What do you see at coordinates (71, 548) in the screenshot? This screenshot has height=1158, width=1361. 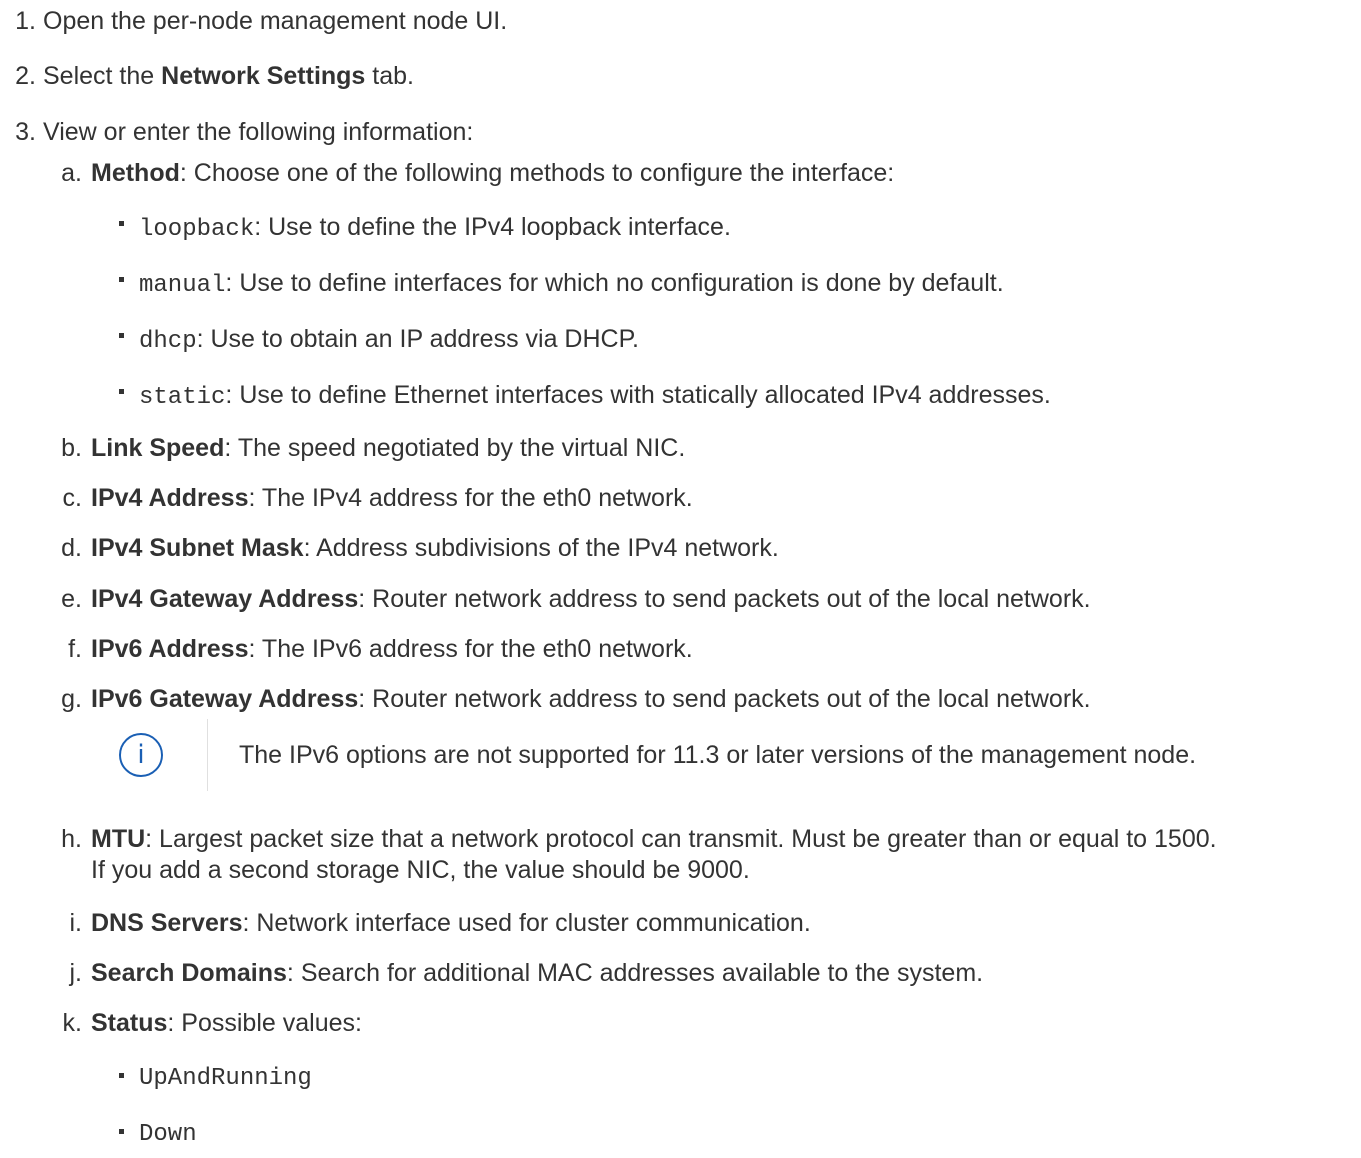 I see `substep-marker: d.` at bounding box center [71, 548].